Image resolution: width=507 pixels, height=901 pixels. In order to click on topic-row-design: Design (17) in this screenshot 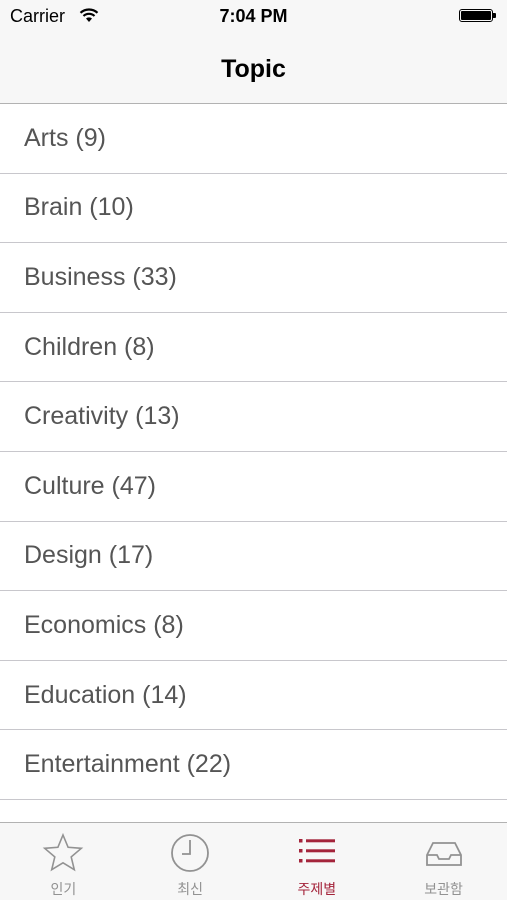, I will do `click(253, 557)`.